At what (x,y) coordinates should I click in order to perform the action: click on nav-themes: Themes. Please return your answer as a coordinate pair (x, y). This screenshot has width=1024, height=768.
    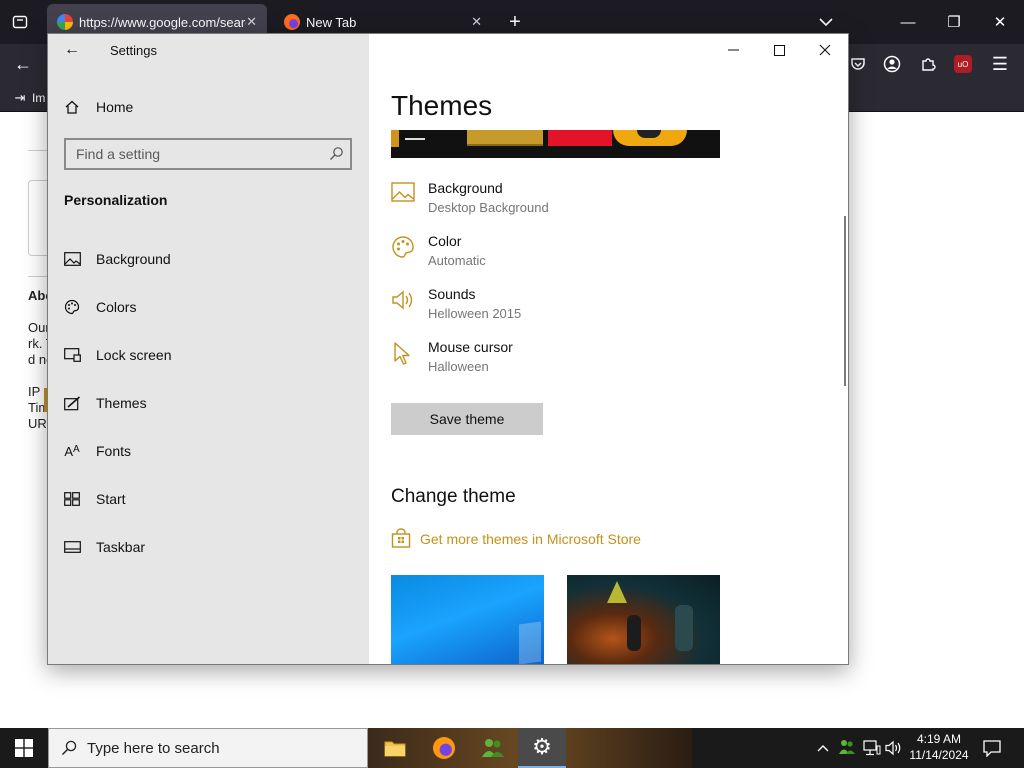
    Looking at the image, I should click on (208, 403).